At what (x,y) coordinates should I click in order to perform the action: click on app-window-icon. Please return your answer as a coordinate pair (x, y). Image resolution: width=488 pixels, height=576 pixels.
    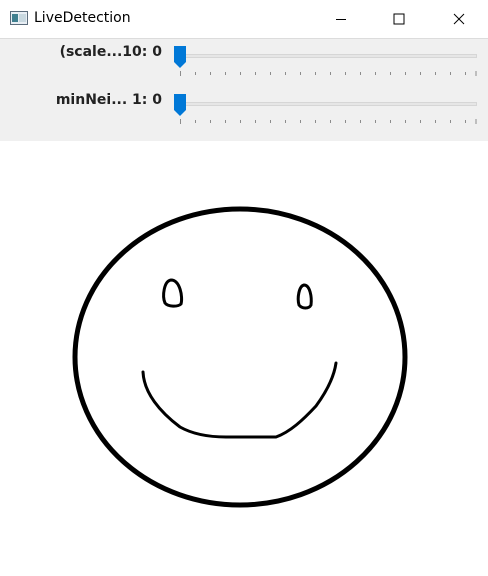
    Looking at the image, I should click on (19, 18).